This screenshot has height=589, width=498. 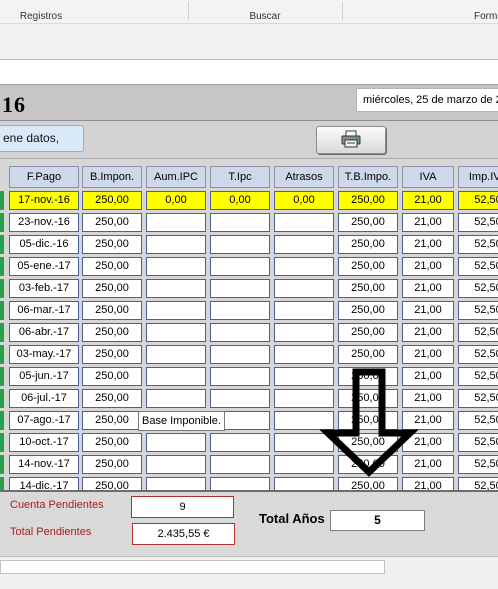 I want to click on cell-f-pago: 06-abr.-17, so click(x=44, y=332).